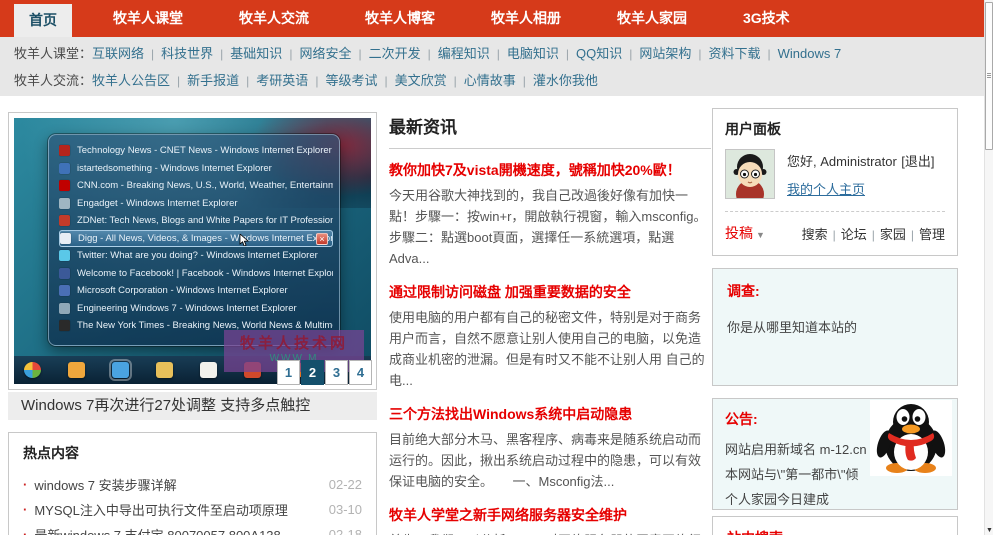  I want to click on subnav-link: Windows 7, so click(810, 53).